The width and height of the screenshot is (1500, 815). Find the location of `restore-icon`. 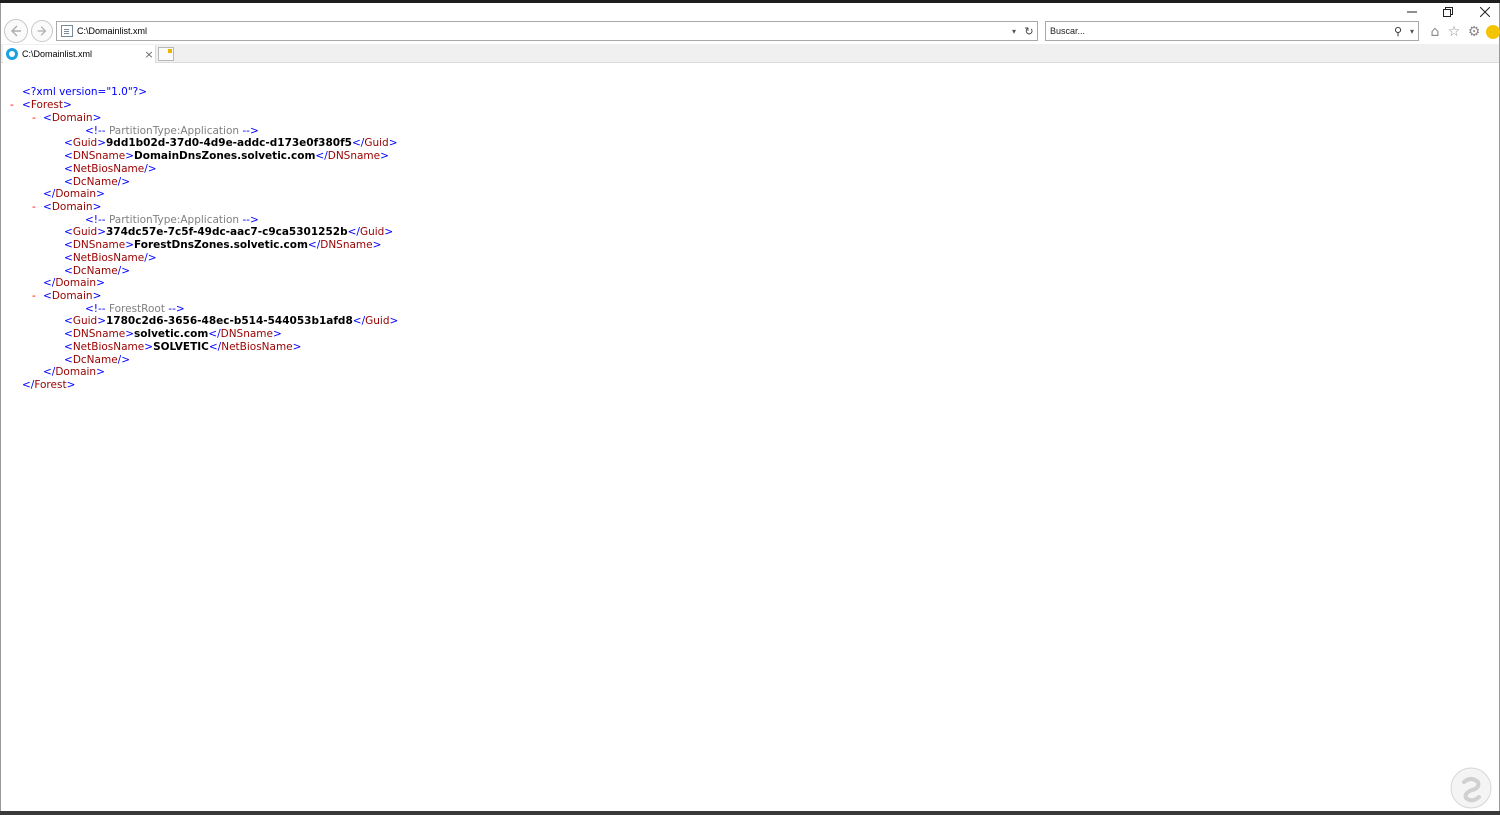

restore-icon is located at coordinates (1448, 12).